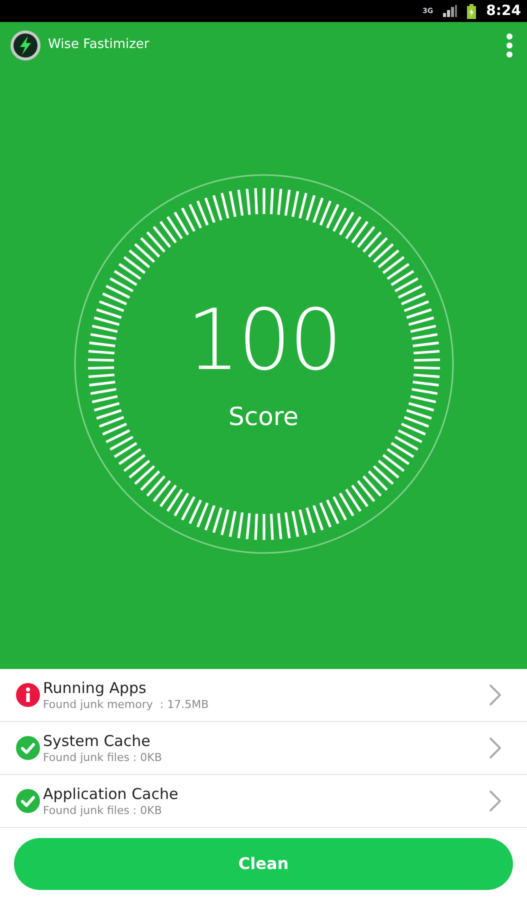  I want to click on score-label: Score, so click(263, 416).